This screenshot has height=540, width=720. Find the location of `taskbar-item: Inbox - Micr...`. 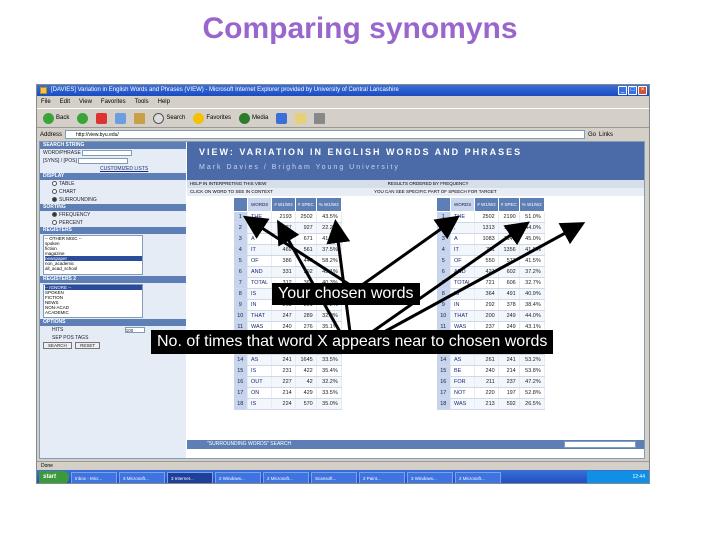

taskbar-item: Inbox - Micr... is located at coordinates (94, 477).